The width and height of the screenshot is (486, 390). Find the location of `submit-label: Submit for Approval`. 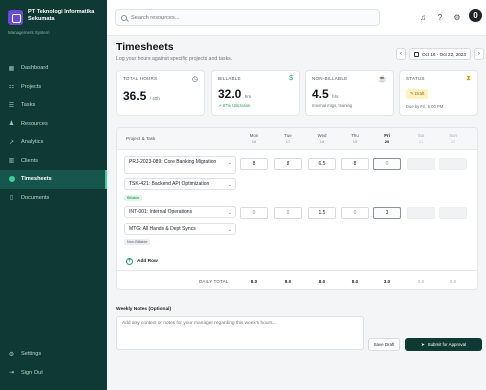

submit-label: Submit for Approval is located at coordinates (446, 344).